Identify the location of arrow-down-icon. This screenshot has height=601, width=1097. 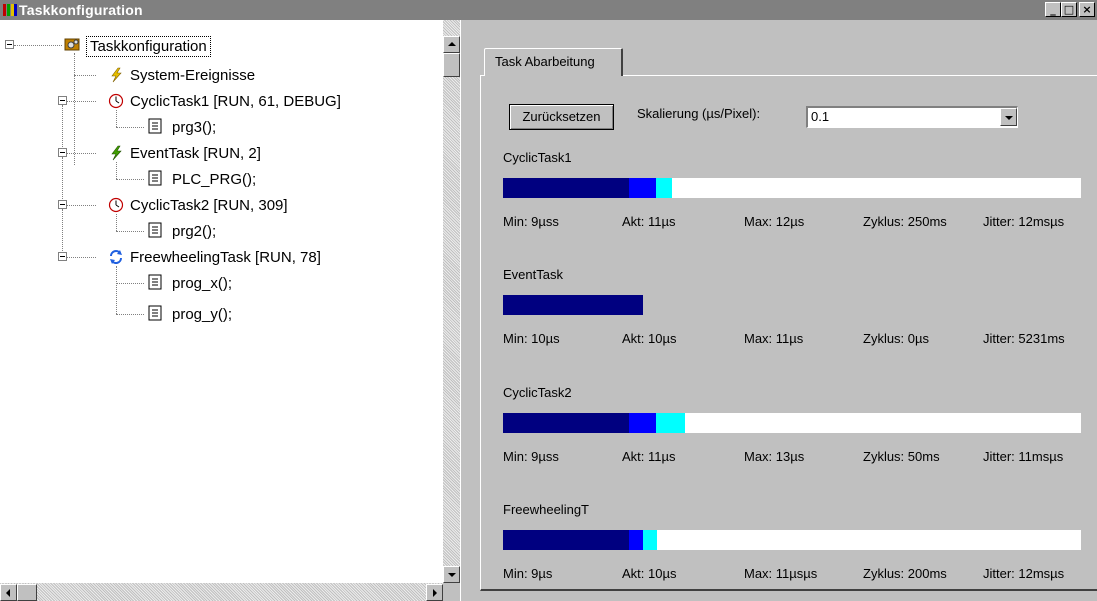
(452, 575).